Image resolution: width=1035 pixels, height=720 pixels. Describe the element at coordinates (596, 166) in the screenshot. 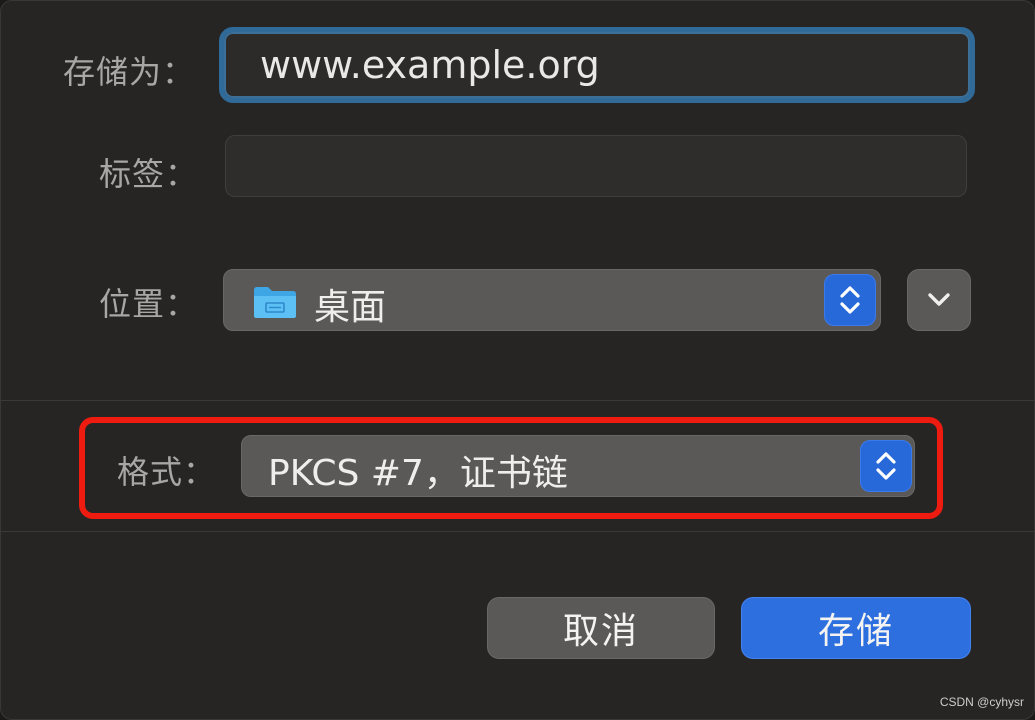

I see `tags-input` at that location.